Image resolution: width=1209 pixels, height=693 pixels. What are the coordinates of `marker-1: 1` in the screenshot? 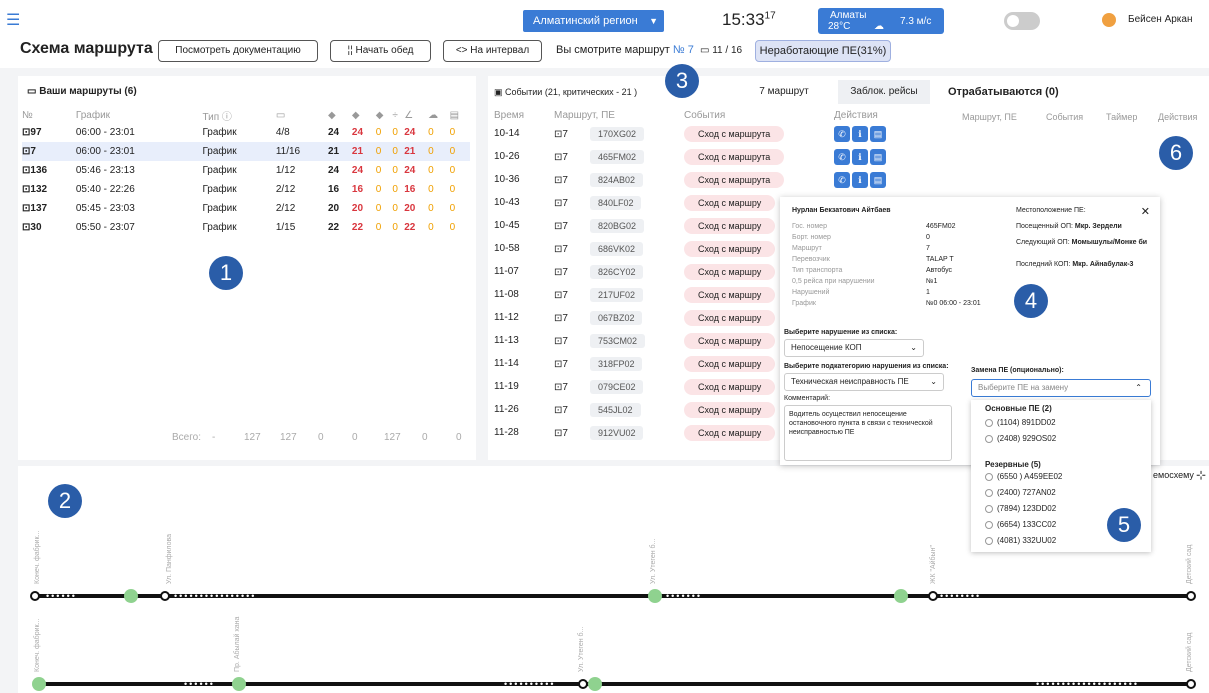 It's located at (226, 273).